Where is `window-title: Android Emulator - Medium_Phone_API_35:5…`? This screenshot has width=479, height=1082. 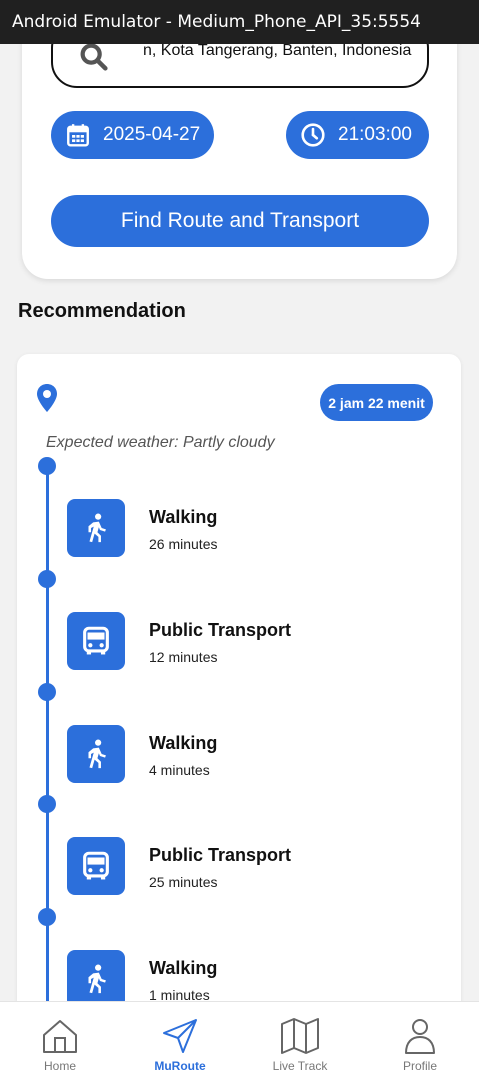 window-title: Android Emulator - Medium_Phone_API_35:5… is located at coordinates (239, 22).